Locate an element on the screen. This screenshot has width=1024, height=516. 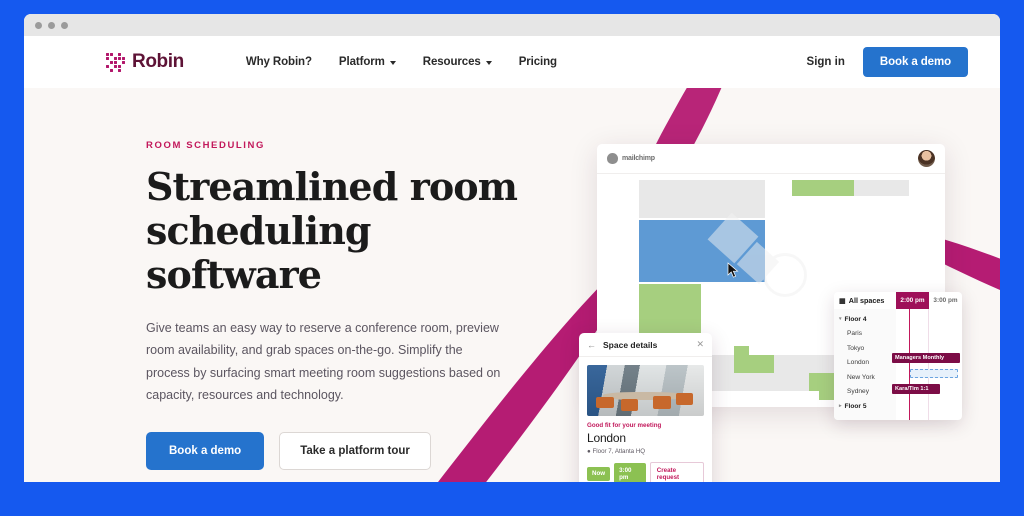
mailchimp-mark-icon is located at coordinates (612, 158).